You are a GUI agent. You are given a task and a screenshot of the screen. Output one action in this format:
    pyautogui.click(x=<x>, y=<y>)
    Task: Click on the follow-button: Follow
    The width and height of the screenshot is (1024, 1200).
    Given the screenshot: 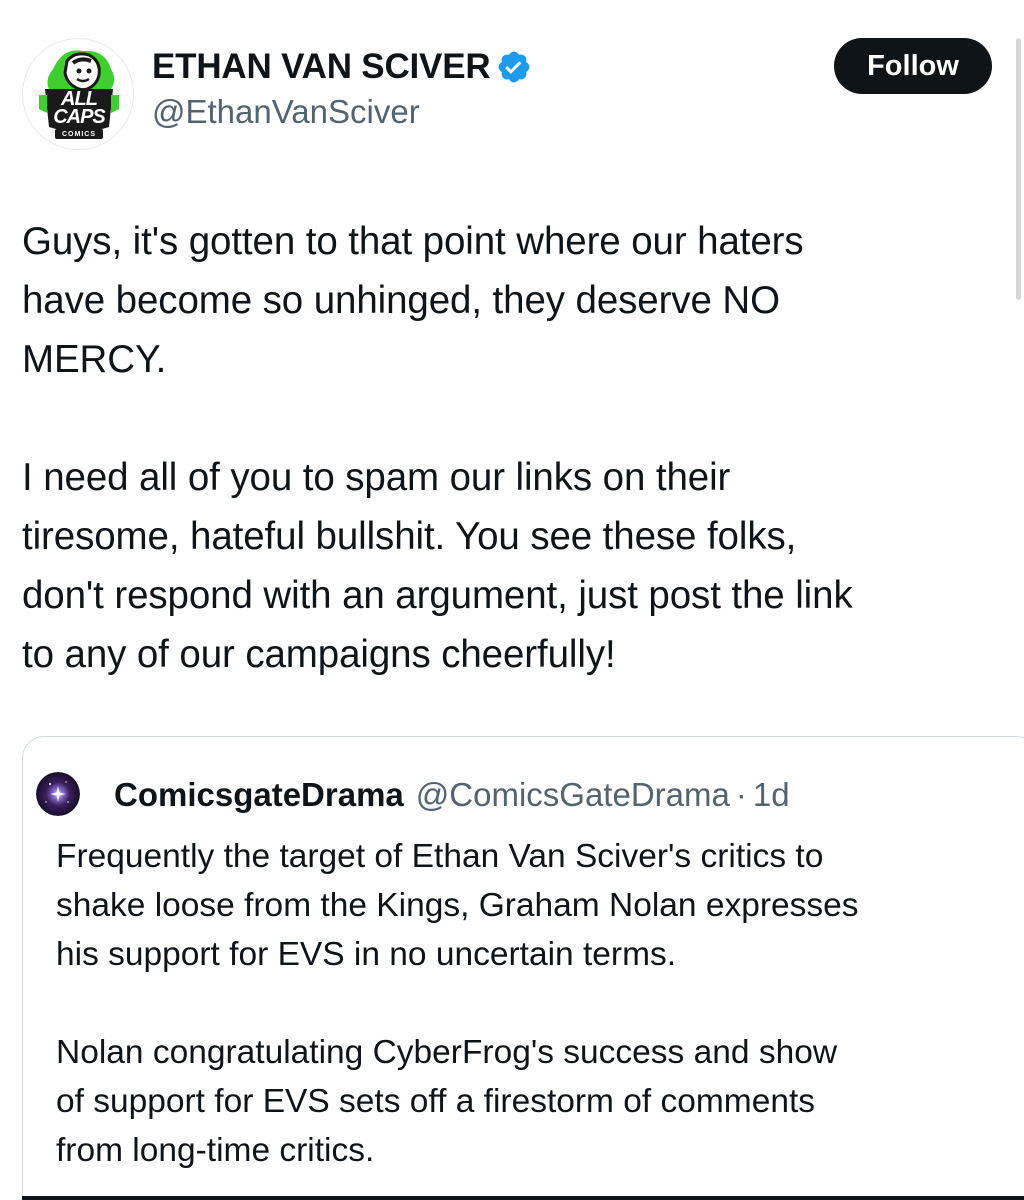 What is the action you would take?
    pyautogui.click(x=913, y=66)
    